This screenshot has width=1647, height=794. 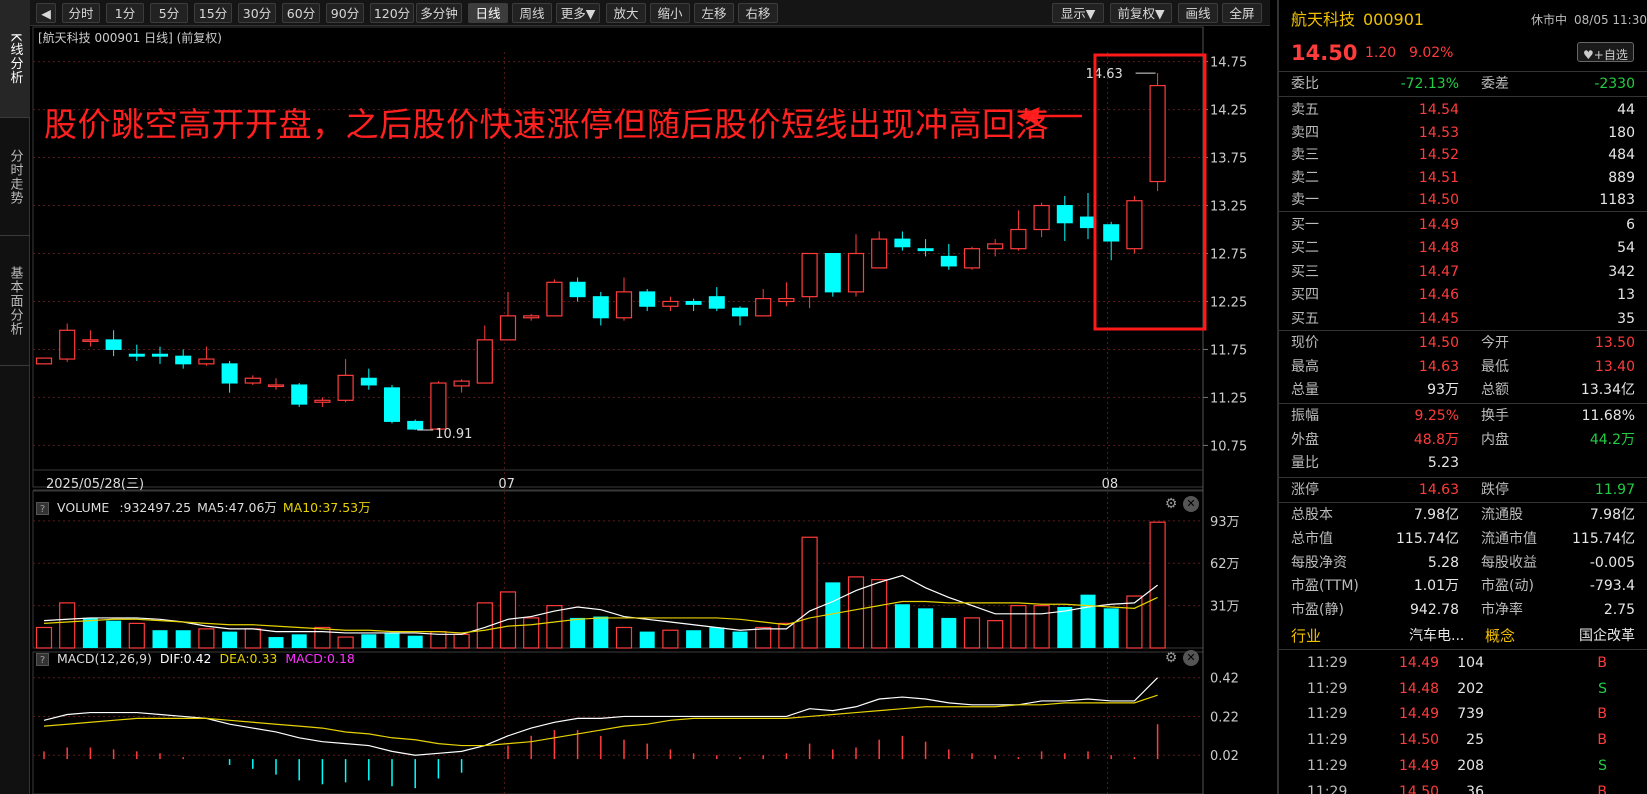 What do you see at coordinates (1463, 689) in the screenshot?
I see `tick-row: 11:29 14.48 202 S` at bounding box center [1463, 689].